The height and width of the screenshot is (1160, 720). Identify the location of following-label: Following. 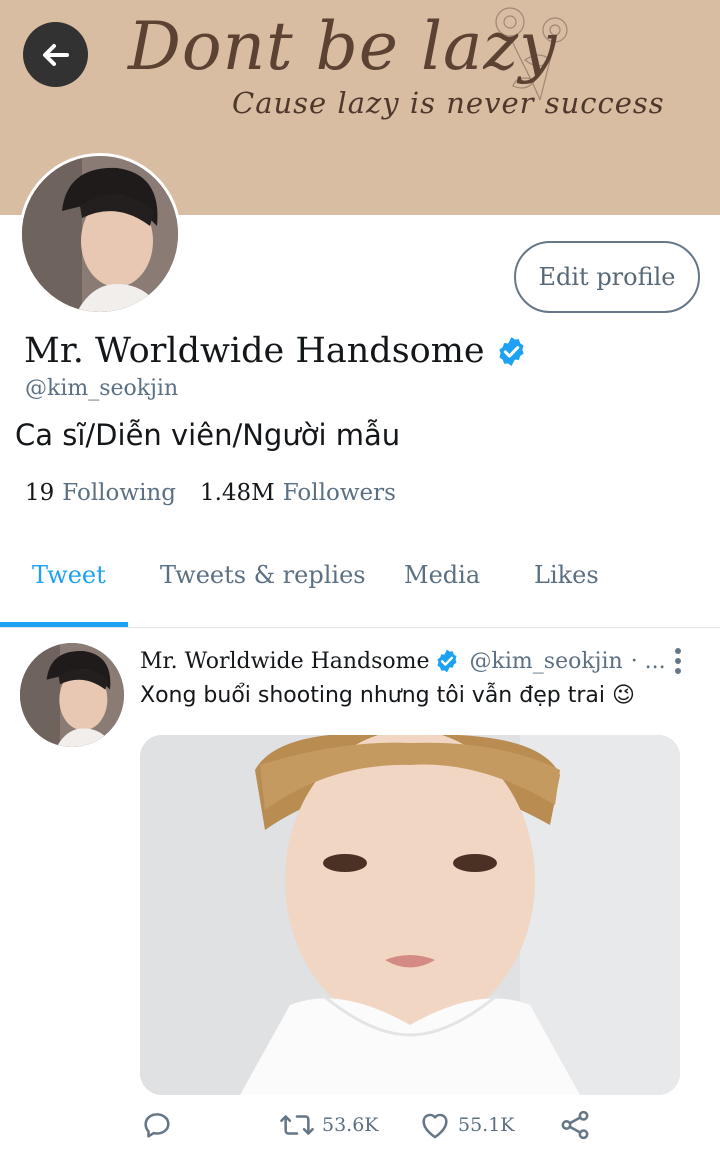
(119, 493).